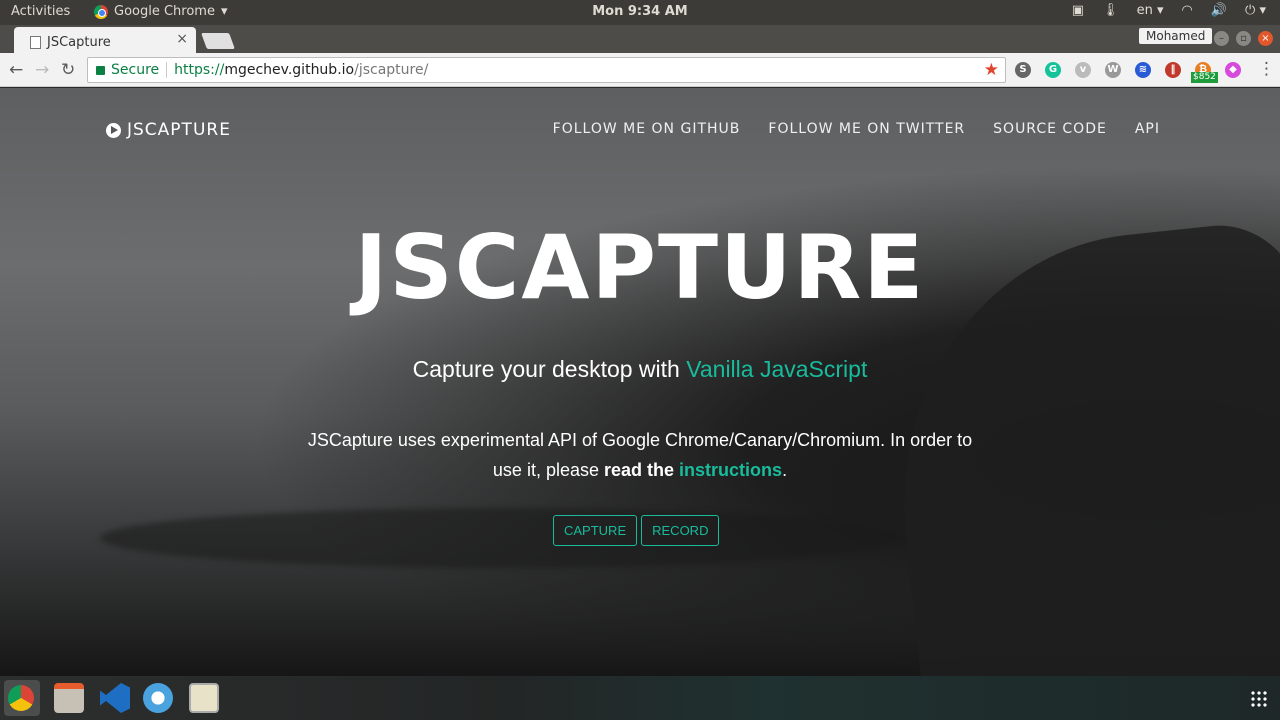 This screenshot has height=720, width=1280. Describe the element at coordinates (1204, 77) in the screenshot. I see `extension-badge: $852` at that location.